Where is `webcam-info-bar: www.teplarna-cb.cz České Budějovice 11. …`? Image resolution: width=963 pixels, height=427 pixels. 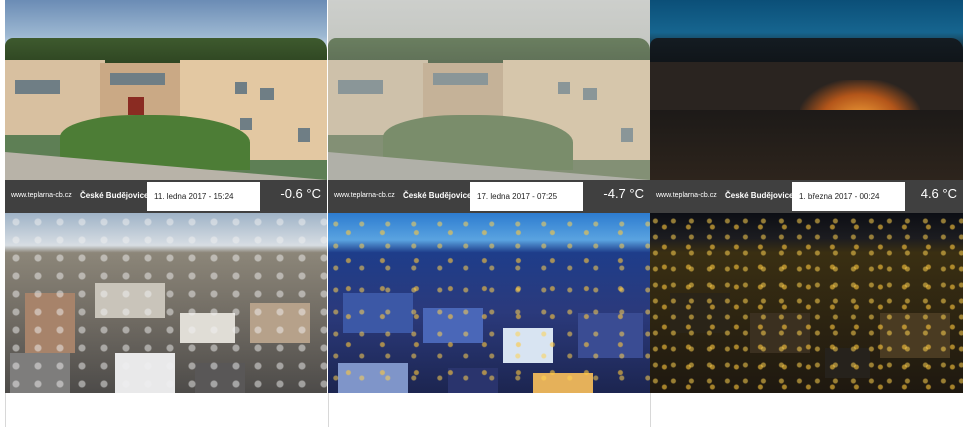 webcam-info-bar: www.teplarna-cb.cz České Budějovice 11. … is located at coordinates (166, 196).